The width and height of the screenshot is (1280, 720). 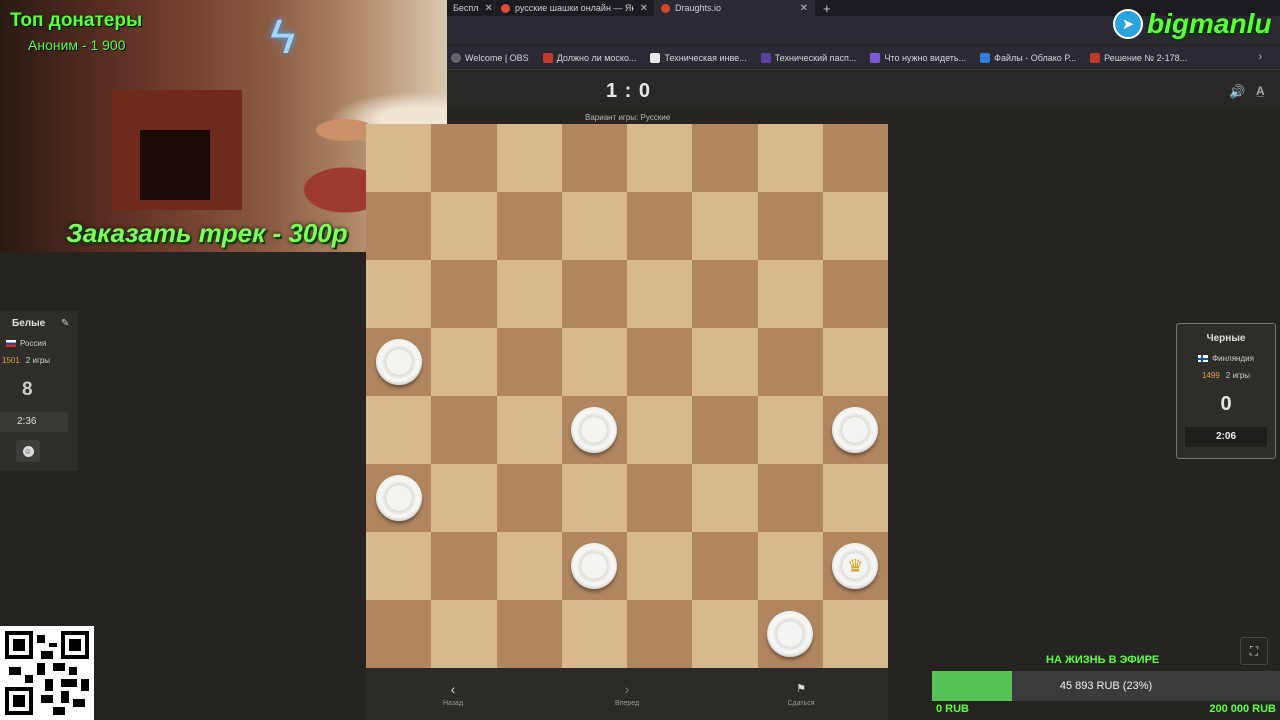 I want to click on white-player-stats: 1501 2 игры, so click(x=26, y=360).